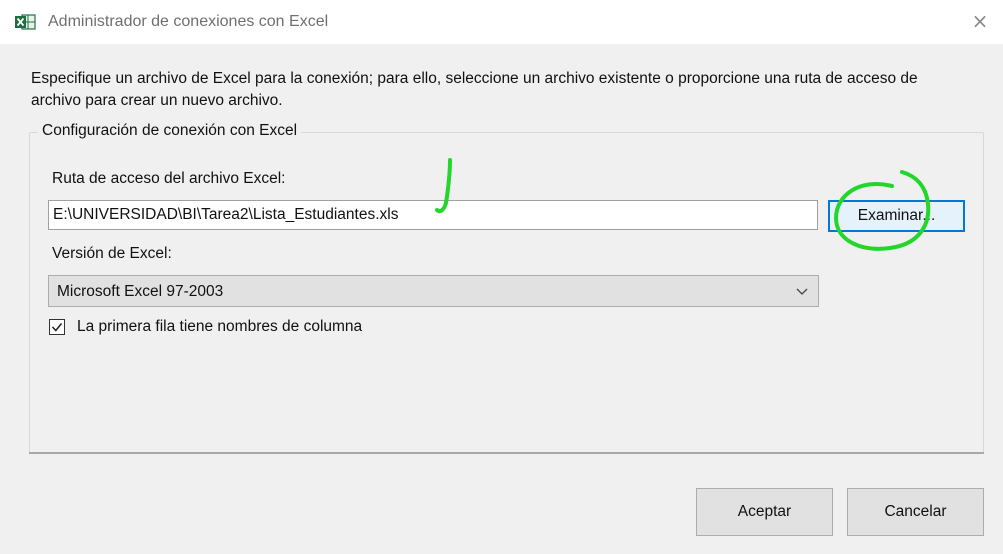 Image resolution: width=1003 pixels, height=554 pixels. I want to click on first-row-headers-checkbox, so click(57, 327).